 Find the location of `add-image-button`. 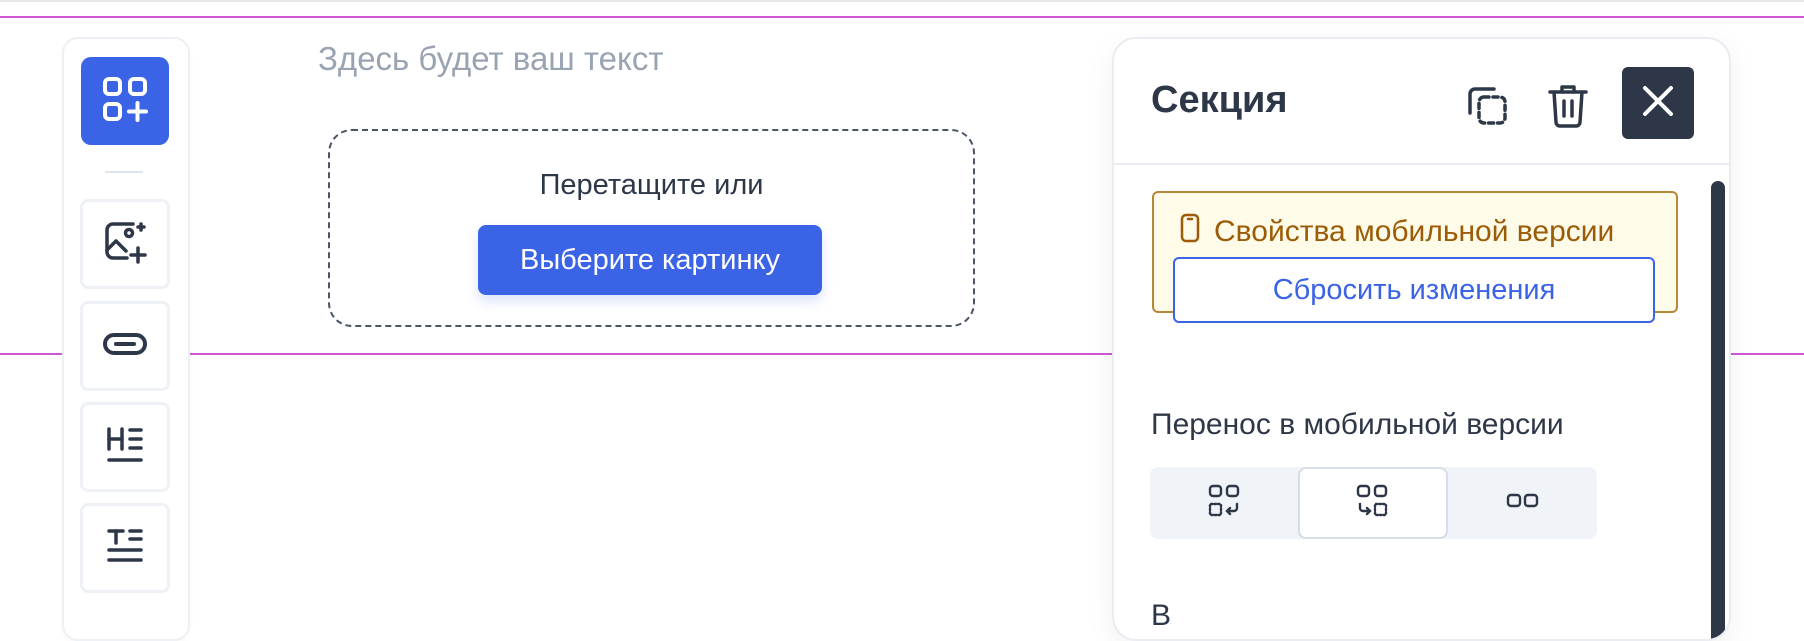

add-image-button is located at coordinates (125, 244).